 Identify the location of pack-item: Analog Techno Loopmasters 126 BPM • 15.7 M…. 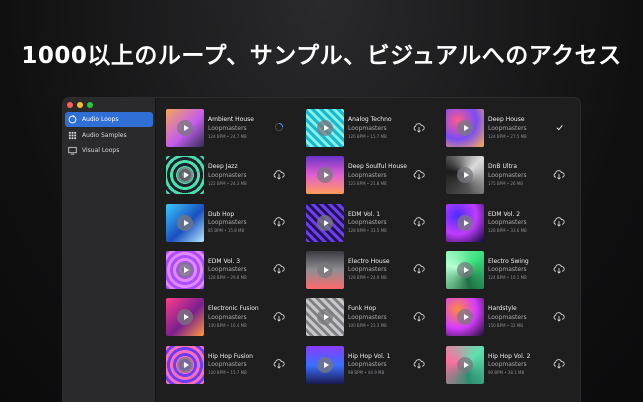
(375, 129).